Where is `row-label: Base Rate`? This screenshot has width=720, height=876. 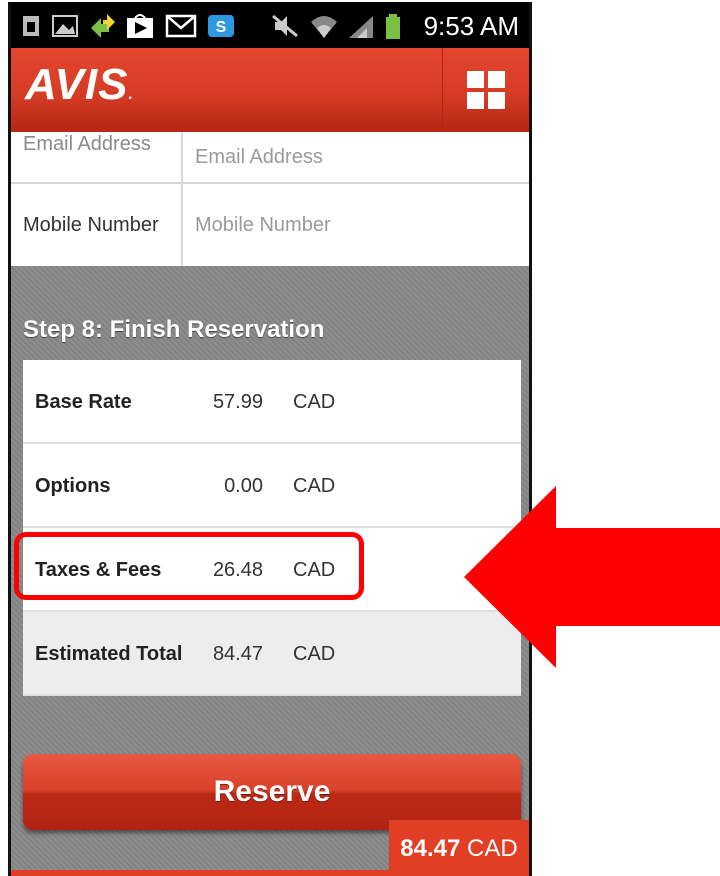
row-label: Base Rate is located at coordinates (83, 402).